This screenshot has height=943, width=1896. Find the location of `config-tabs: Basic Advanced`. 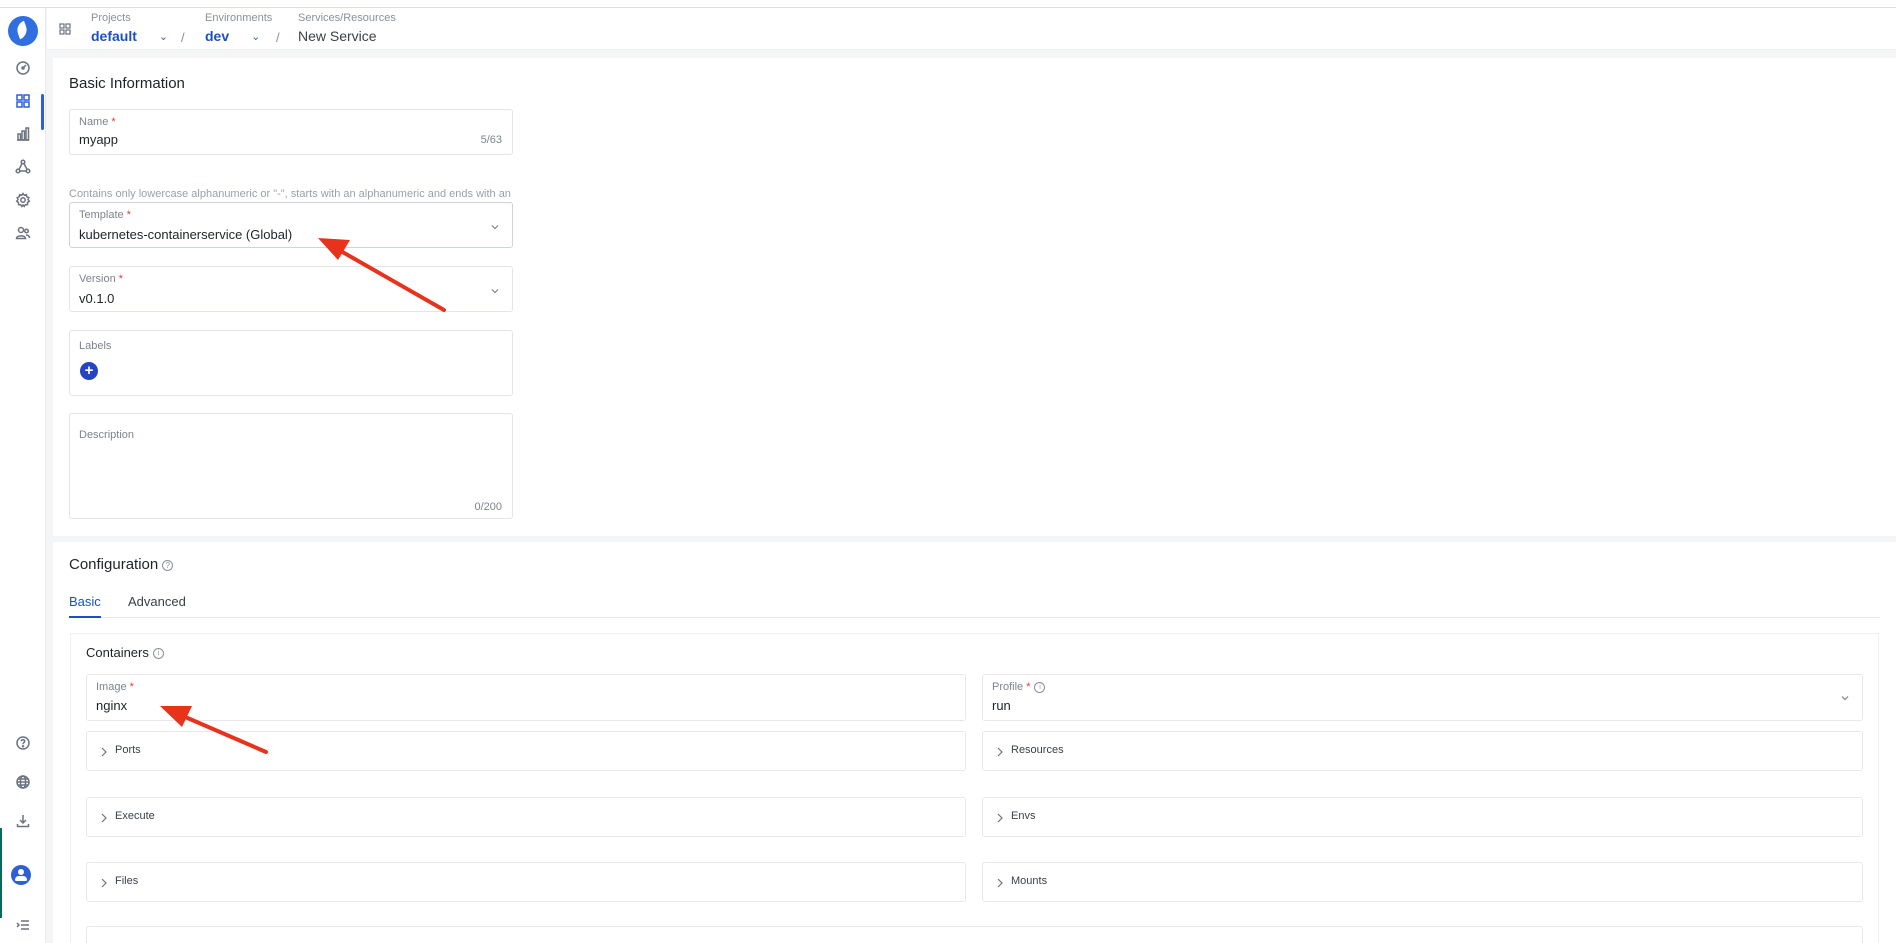

config-tabs: Basic Advanced is located at coordinates (974, 604).